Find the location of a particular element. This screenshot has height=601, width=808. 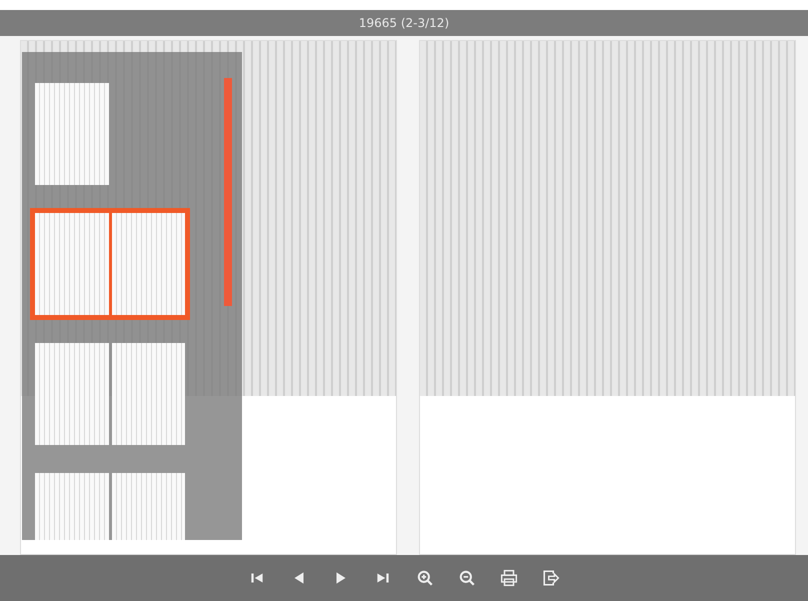

printer-icon is located at coordinates (509, 578).